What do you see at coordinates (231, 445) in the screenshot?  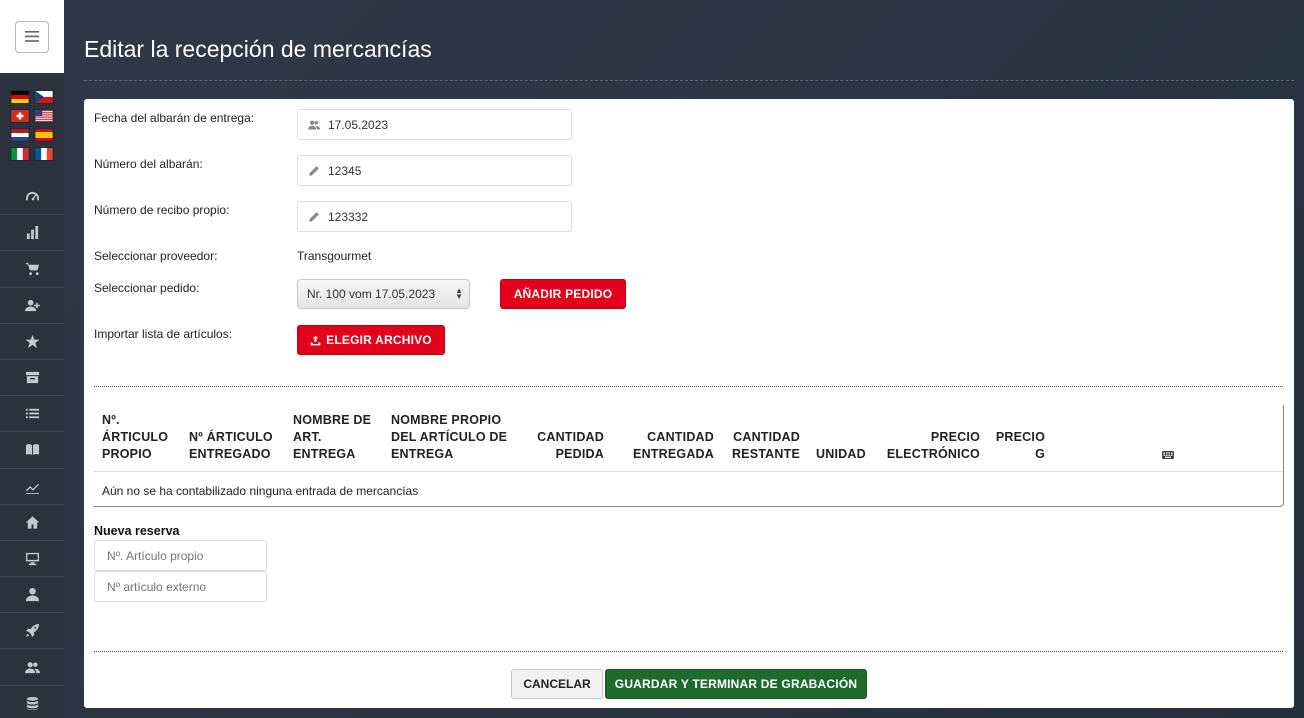 I see `col-delivered-article-number: Nº ÁRTICULO ENTREGADO` at bounding box center [231, 445].